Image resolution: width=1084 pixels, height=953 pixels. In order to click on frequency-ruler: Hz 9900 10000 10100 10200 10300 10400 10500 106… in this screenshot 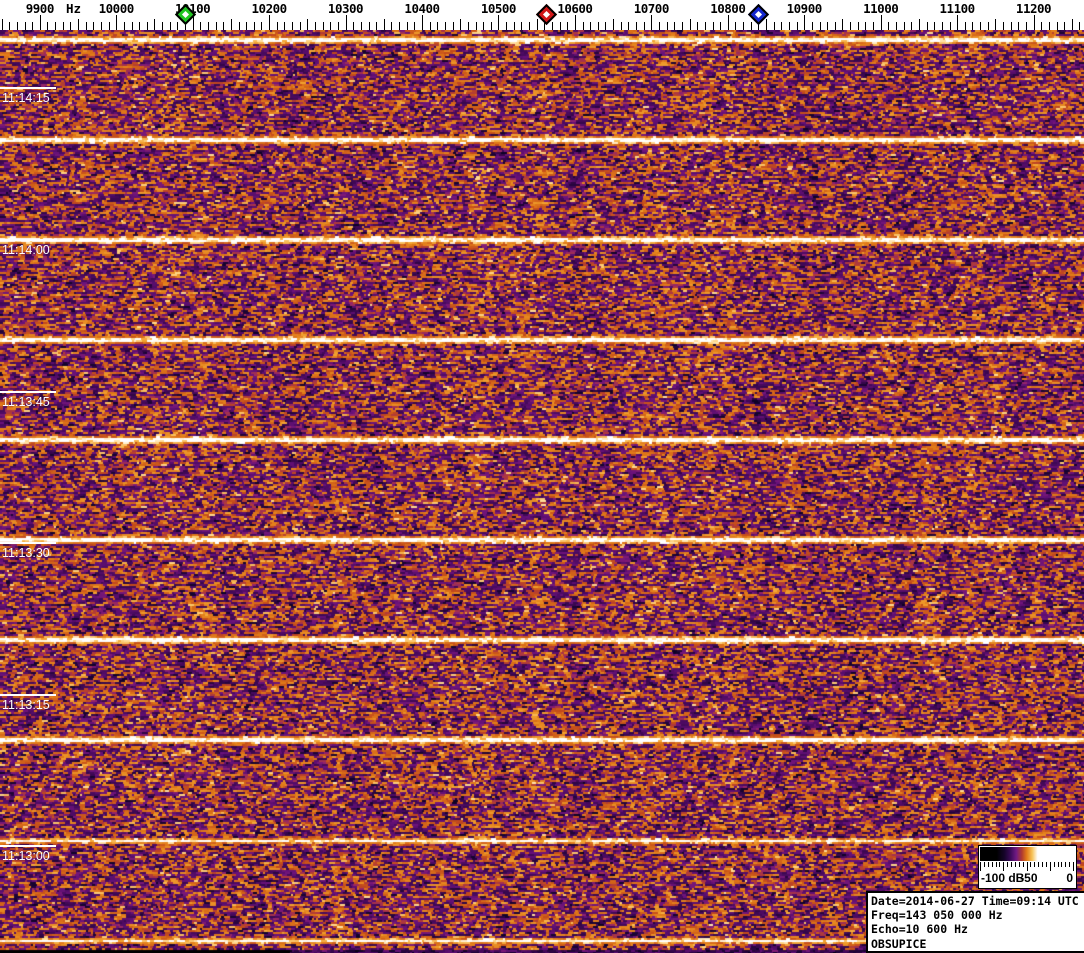, I will do `click(542, 15)`.